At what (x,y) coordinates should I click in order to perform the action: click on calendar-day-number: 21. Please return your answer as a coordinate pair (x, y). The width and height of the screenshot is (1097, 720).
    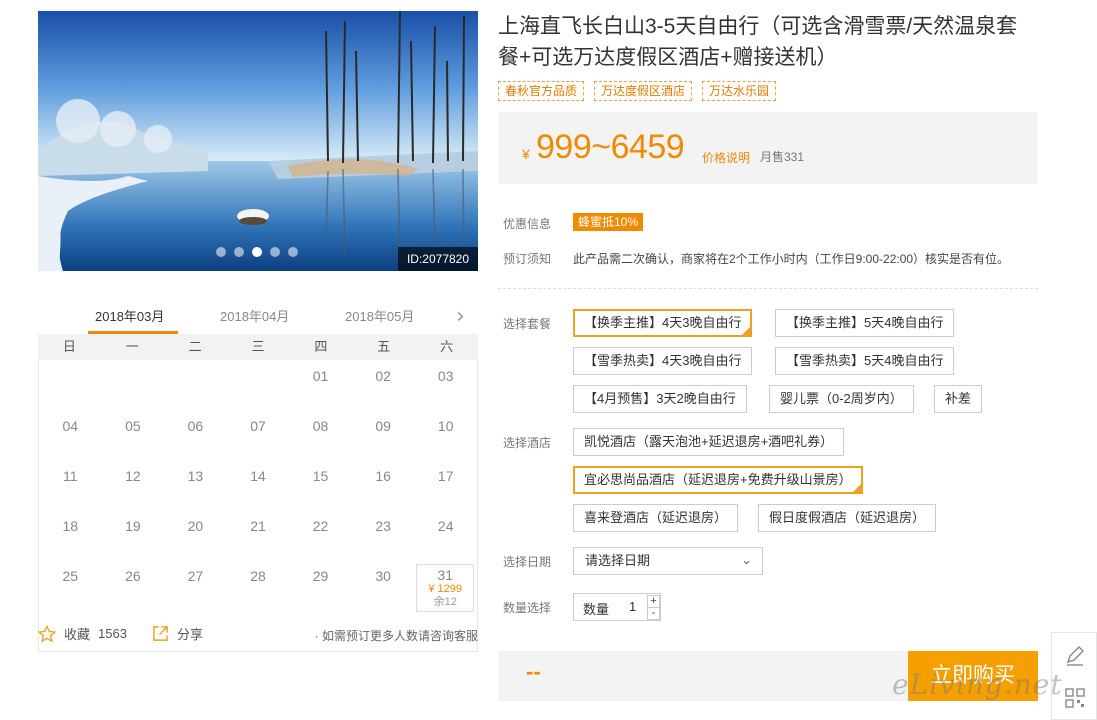
    Looking at the image, I should click on (258, 526).